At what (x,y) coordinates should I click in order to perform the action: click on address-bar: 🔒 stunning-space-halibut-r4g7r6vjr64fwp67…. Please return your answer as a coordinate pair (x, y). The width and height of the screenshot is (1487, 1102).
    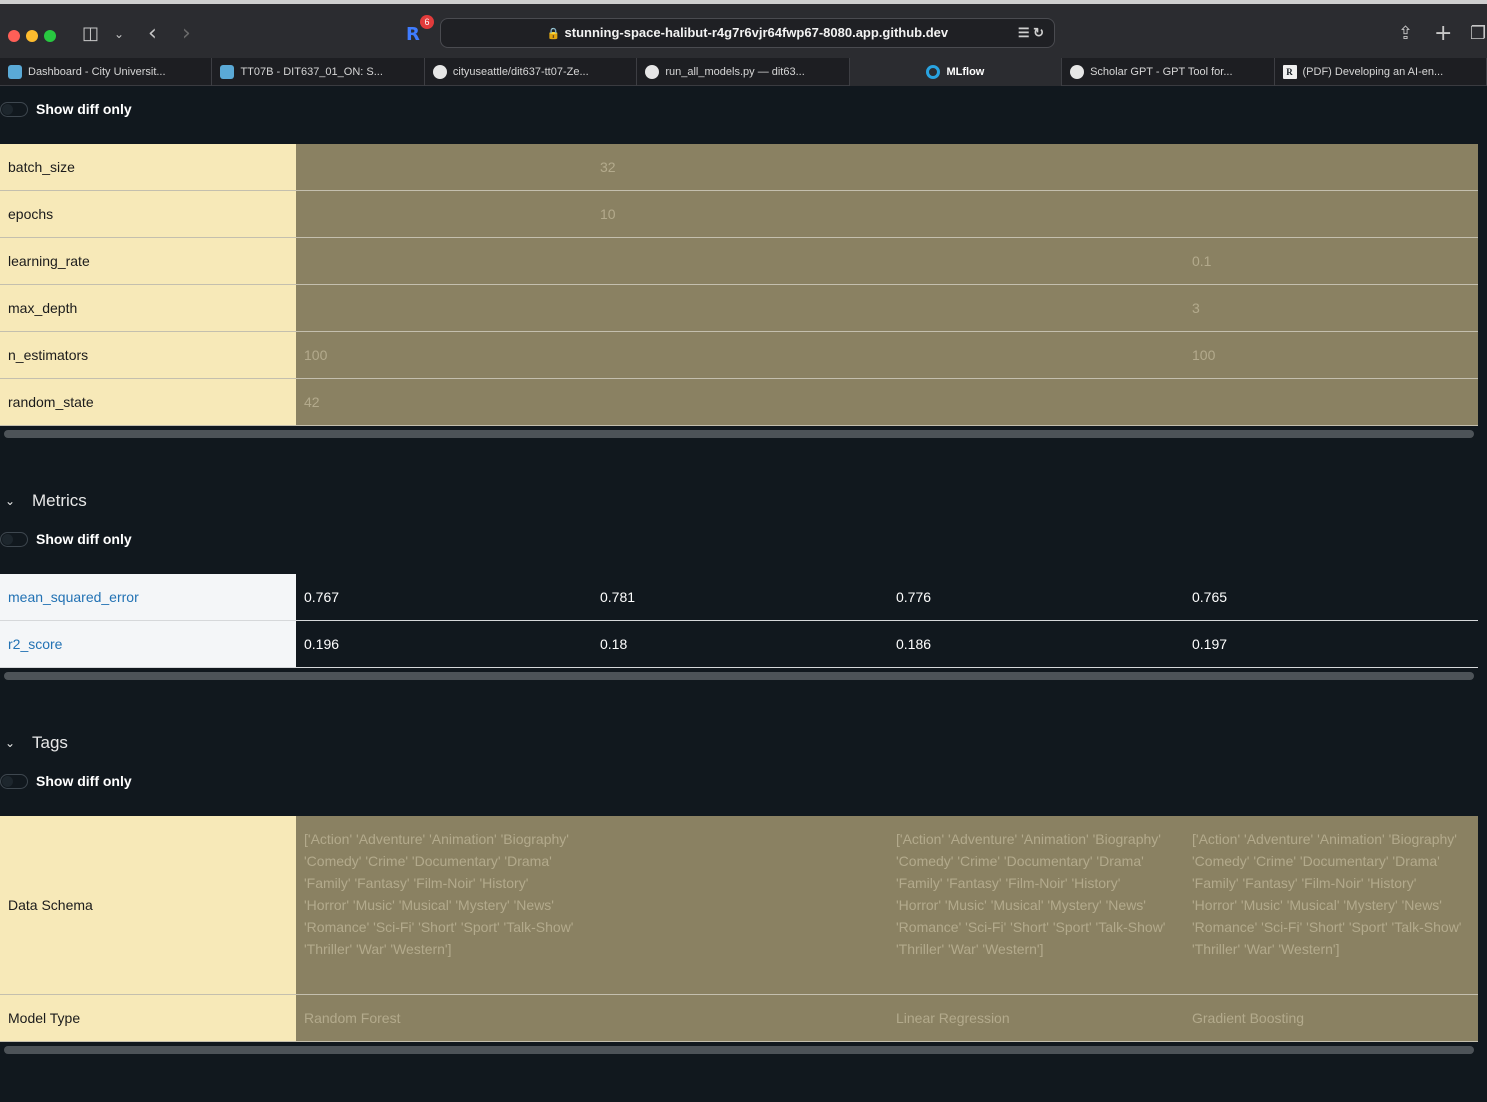
    Looking at the image, I should click on (747, 33).